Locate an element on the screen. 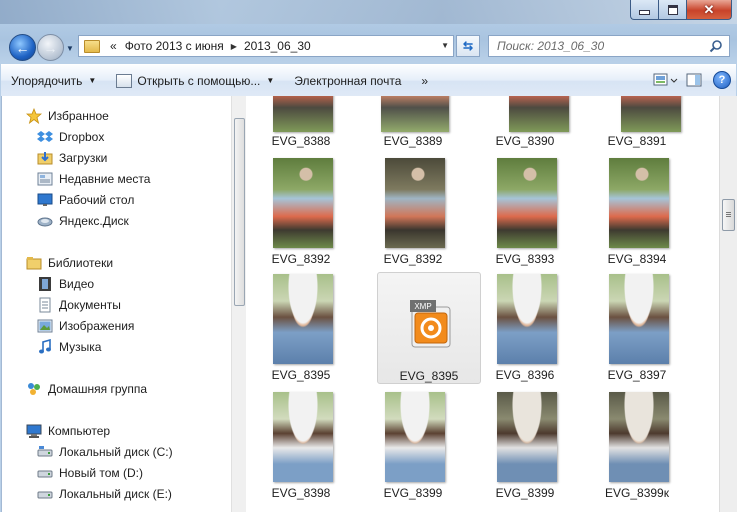  file-item: EVG_8389 is located at coordinates (413, 122).